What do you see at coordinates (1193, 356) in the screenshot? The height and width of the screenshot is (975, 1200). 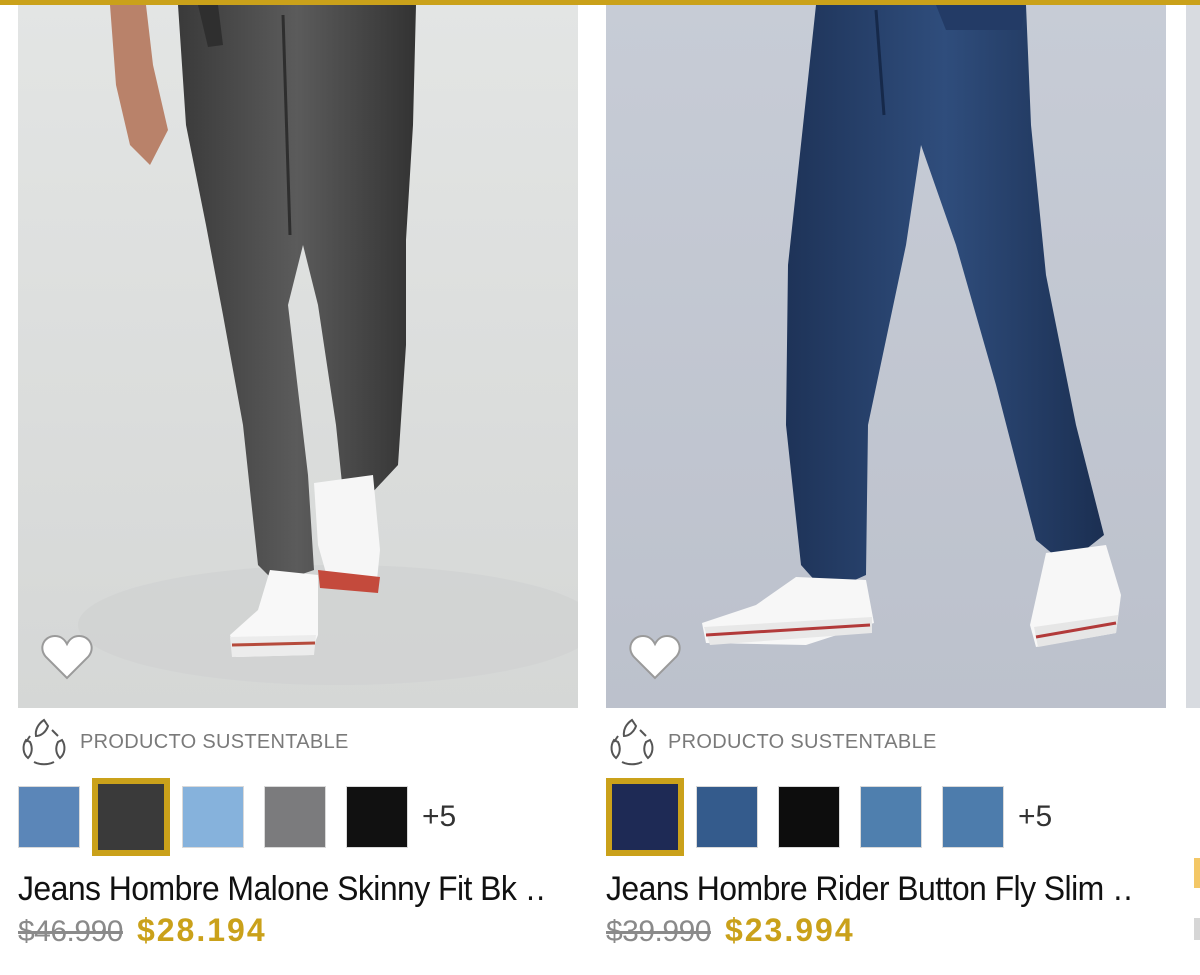 I see `next-product-image-edge` at bounding box center [1193, 356].